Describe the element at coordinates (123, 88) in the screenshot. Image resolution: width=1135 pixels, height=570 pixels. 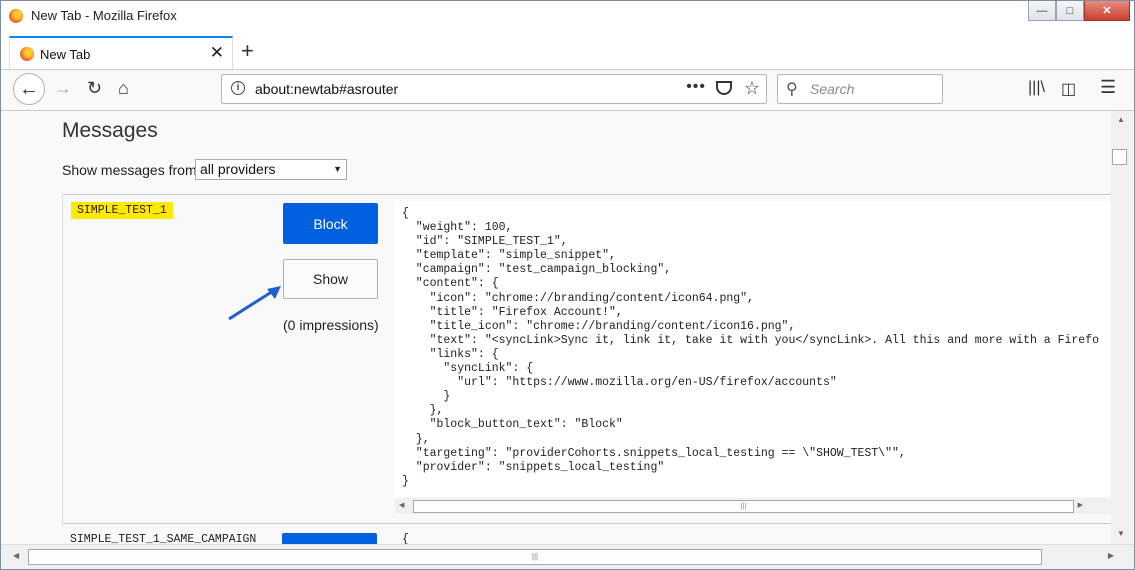
I see `home-icon: ⌂` at that location.